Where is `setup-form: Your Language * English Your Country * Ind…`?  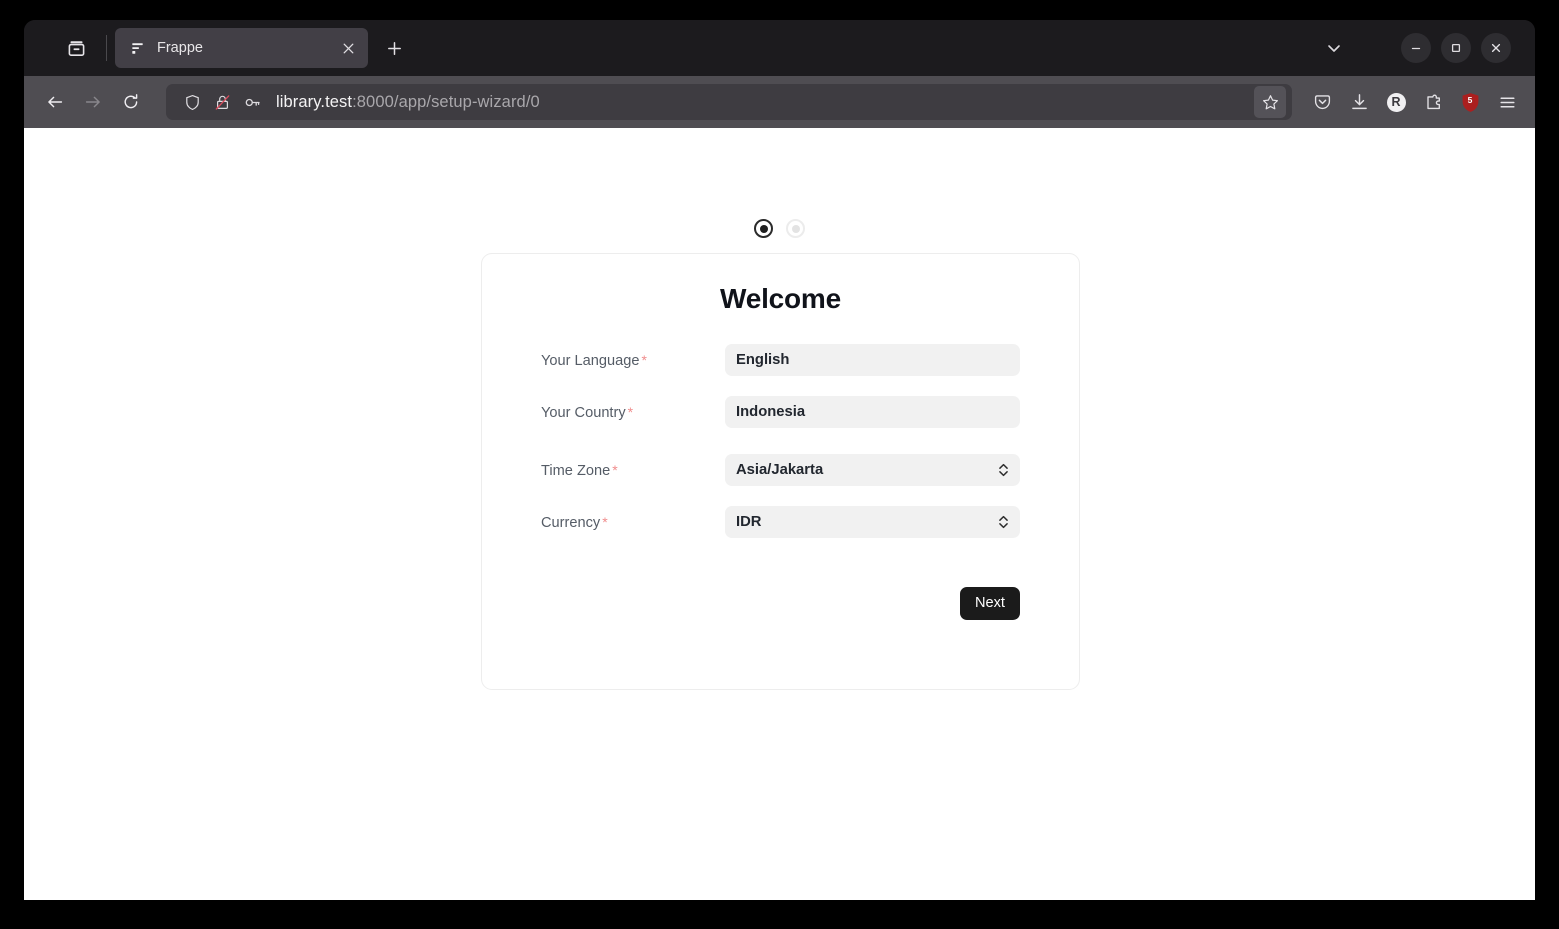
setup-form: Your Language * English Your Country * Ind… is located at coordinates (780, 441).